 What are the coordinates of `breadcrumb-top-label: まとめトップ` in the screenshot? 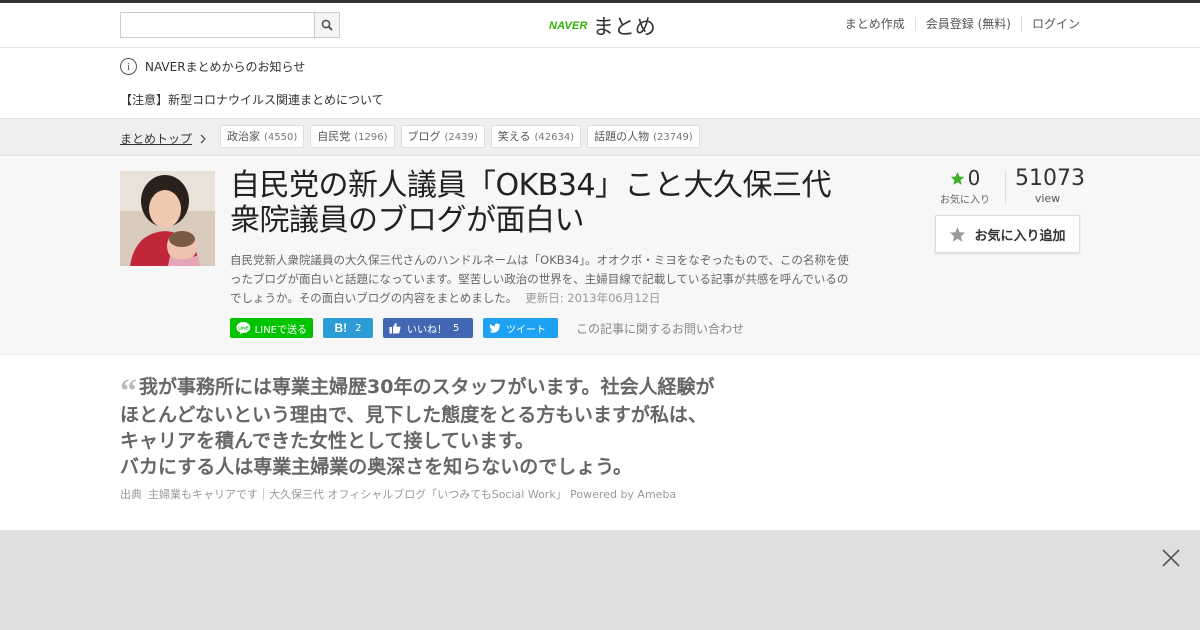 It's located at (156, 139).